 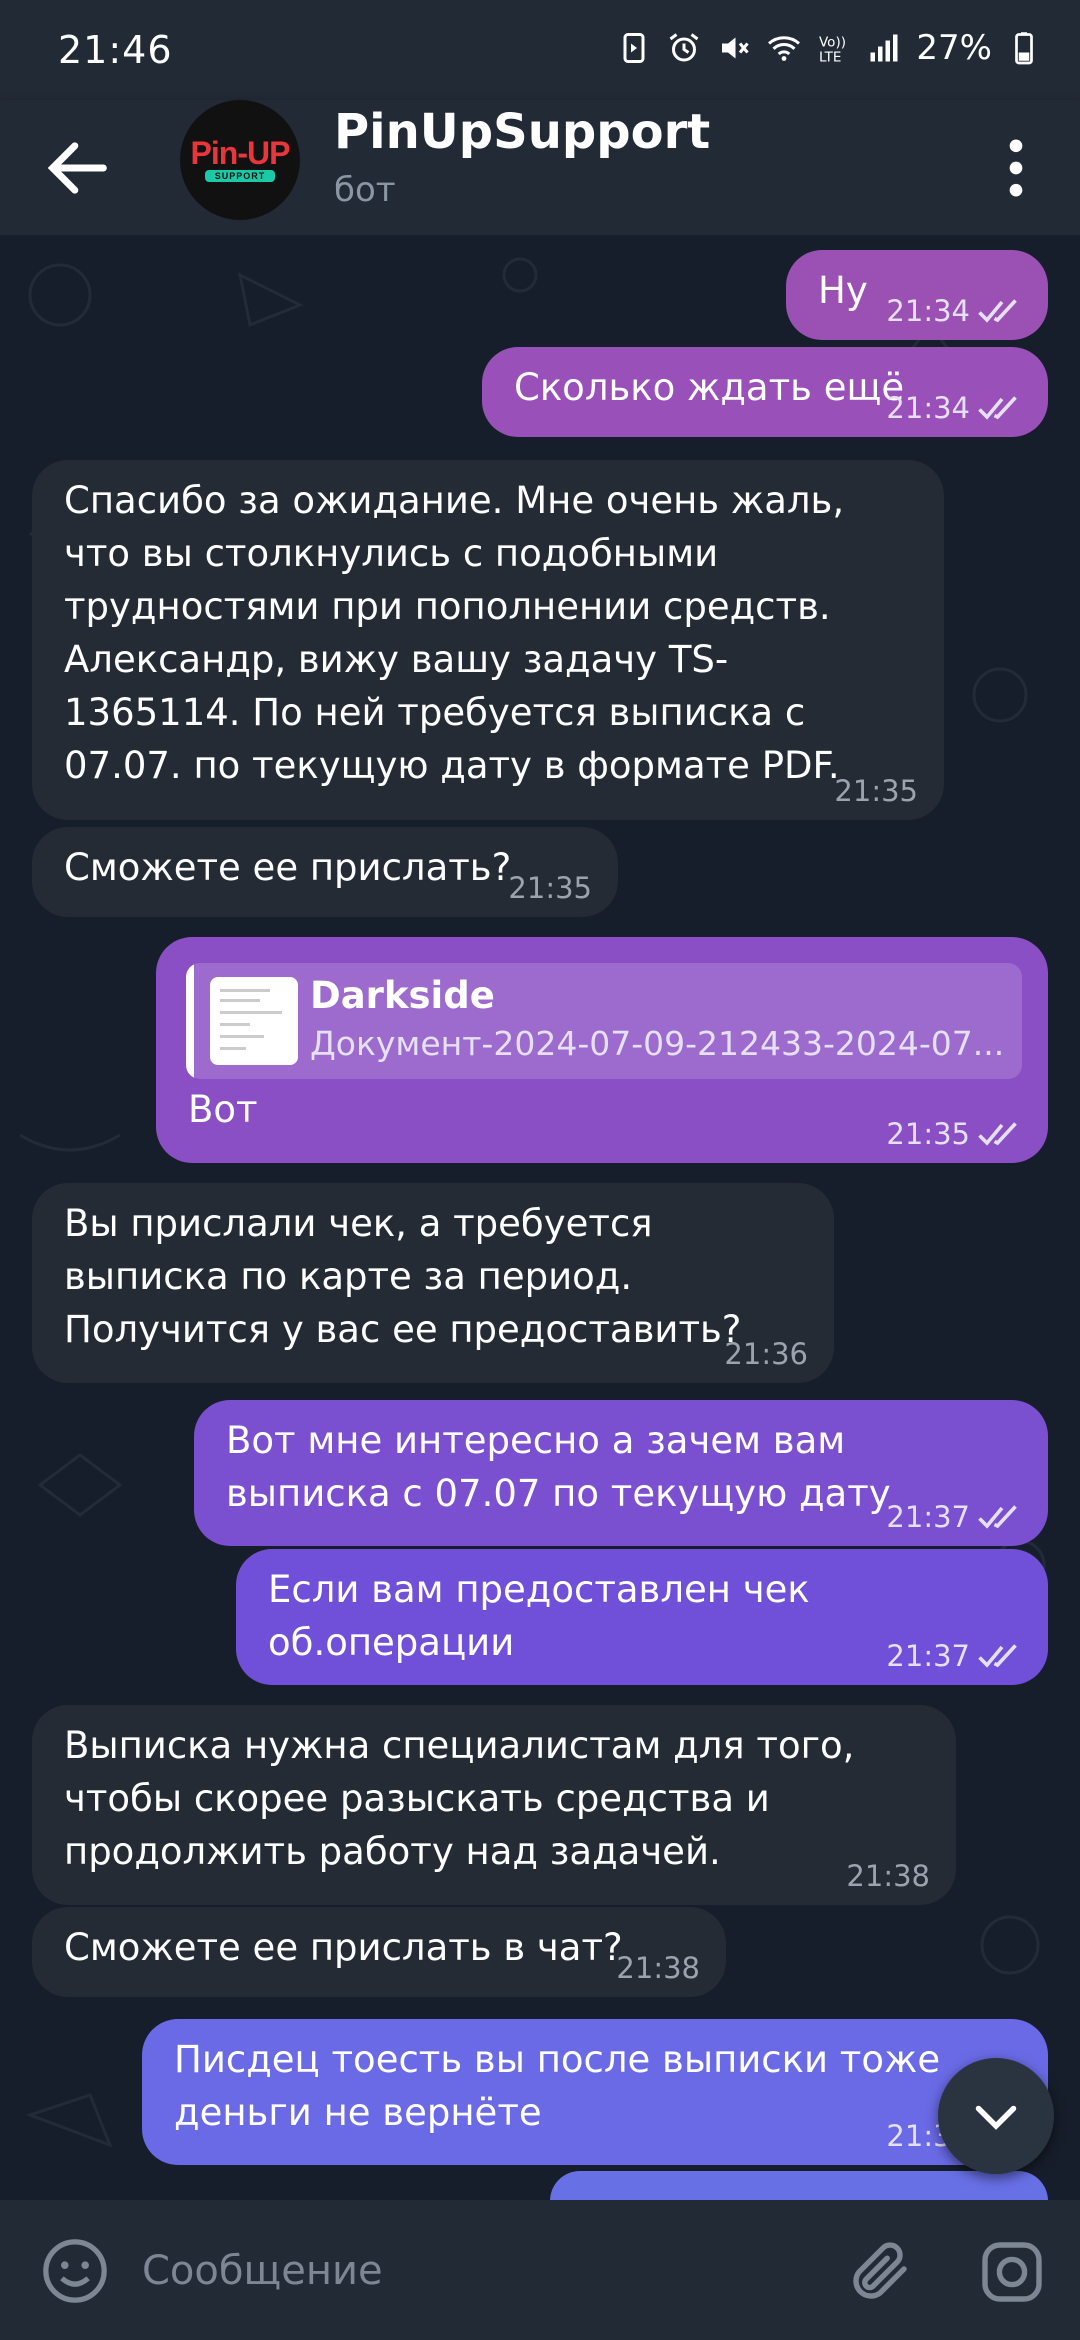 I want to click on svg-text: Vo)), so click(x=832, y=43).